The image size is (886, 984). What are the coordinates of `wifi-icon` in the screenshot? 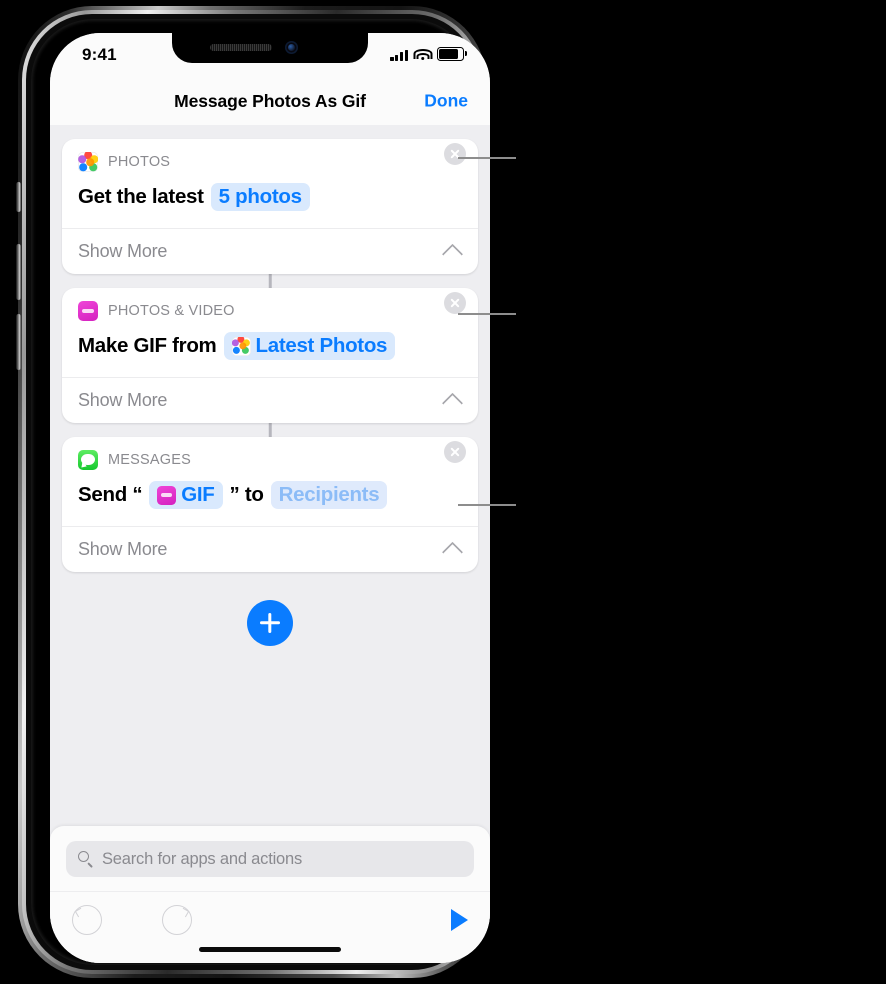 It's located at (422, 55).